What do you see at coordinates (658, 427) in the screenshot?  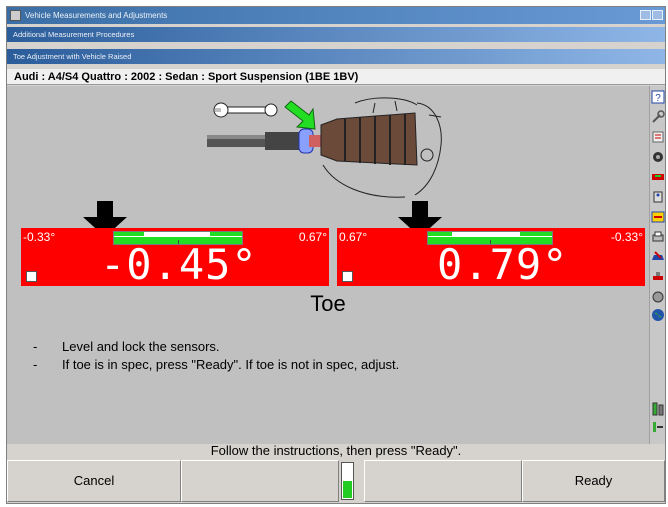 I see `exit-icon` at bounding box center [658, 427].